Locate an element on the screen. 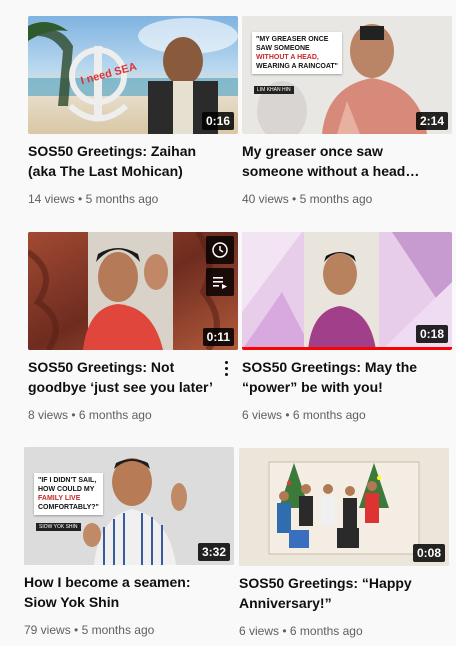 The width and height of the screenshot is (456, 646). title-line: SOS50 Greetings: “Happy is located at coordinates (325, 583).